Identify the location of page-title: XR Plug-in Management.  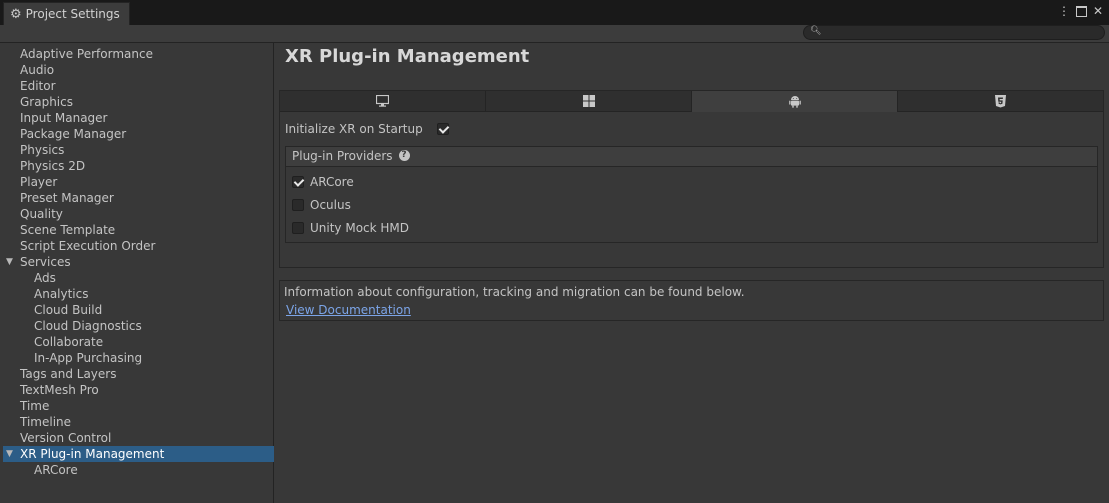
(407, 56).